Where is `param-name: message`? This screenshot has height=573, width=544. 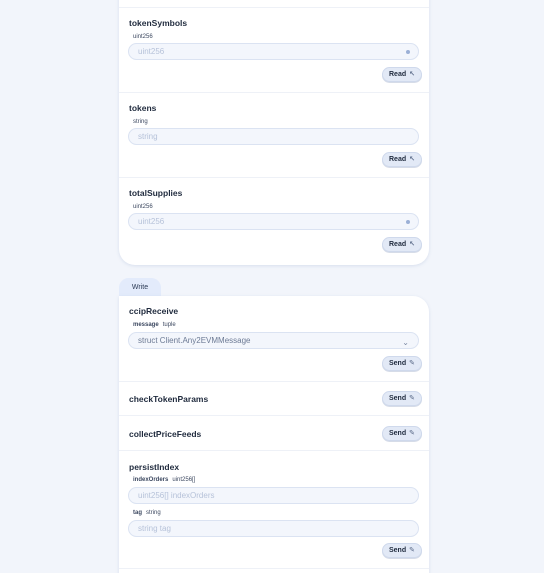 param-name: message is located at coordinates (146, 325).